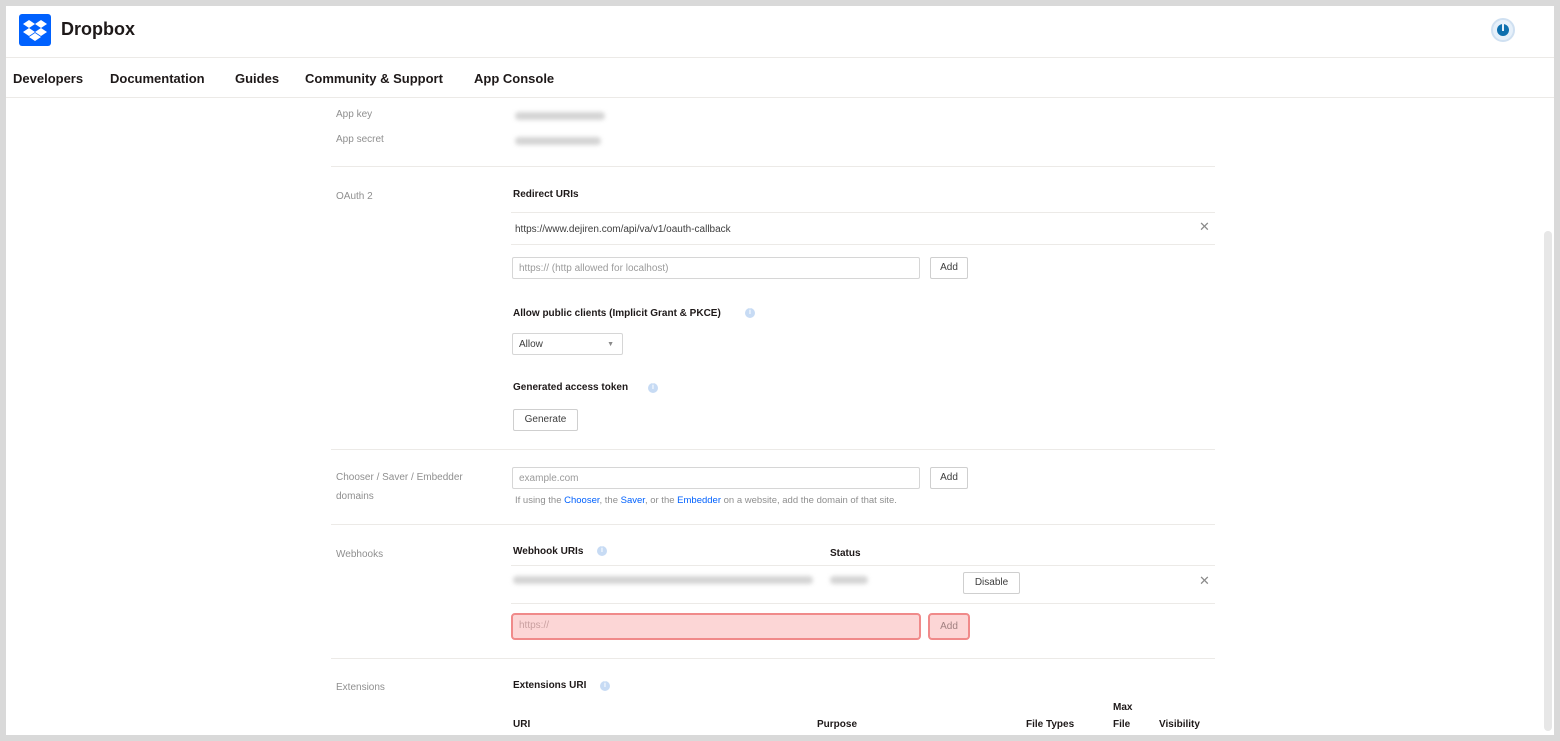 The width and height of the screenshot is (1560, 741). What do you see at coordinates (35, 30) in the screenshot?
I see `dropbox-logo-icon` at bounding box center [35, 30].